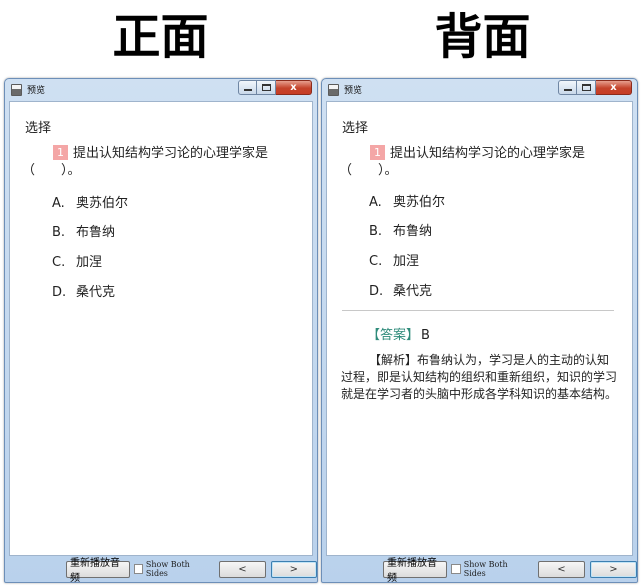 The width and height of the screenshot is (643, 585). I want to click on answer-divider, so click(478, 310).